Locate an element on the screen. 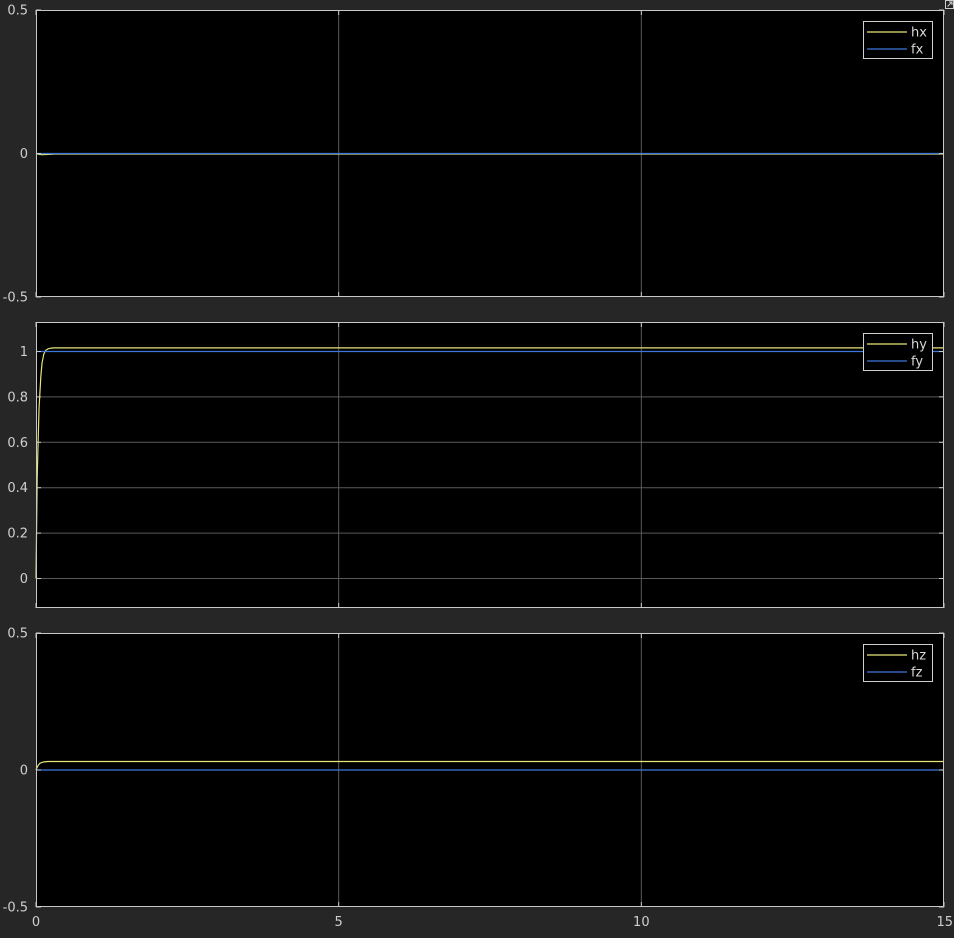  x-tick-label: 15 is located at coordinates (944, 922).